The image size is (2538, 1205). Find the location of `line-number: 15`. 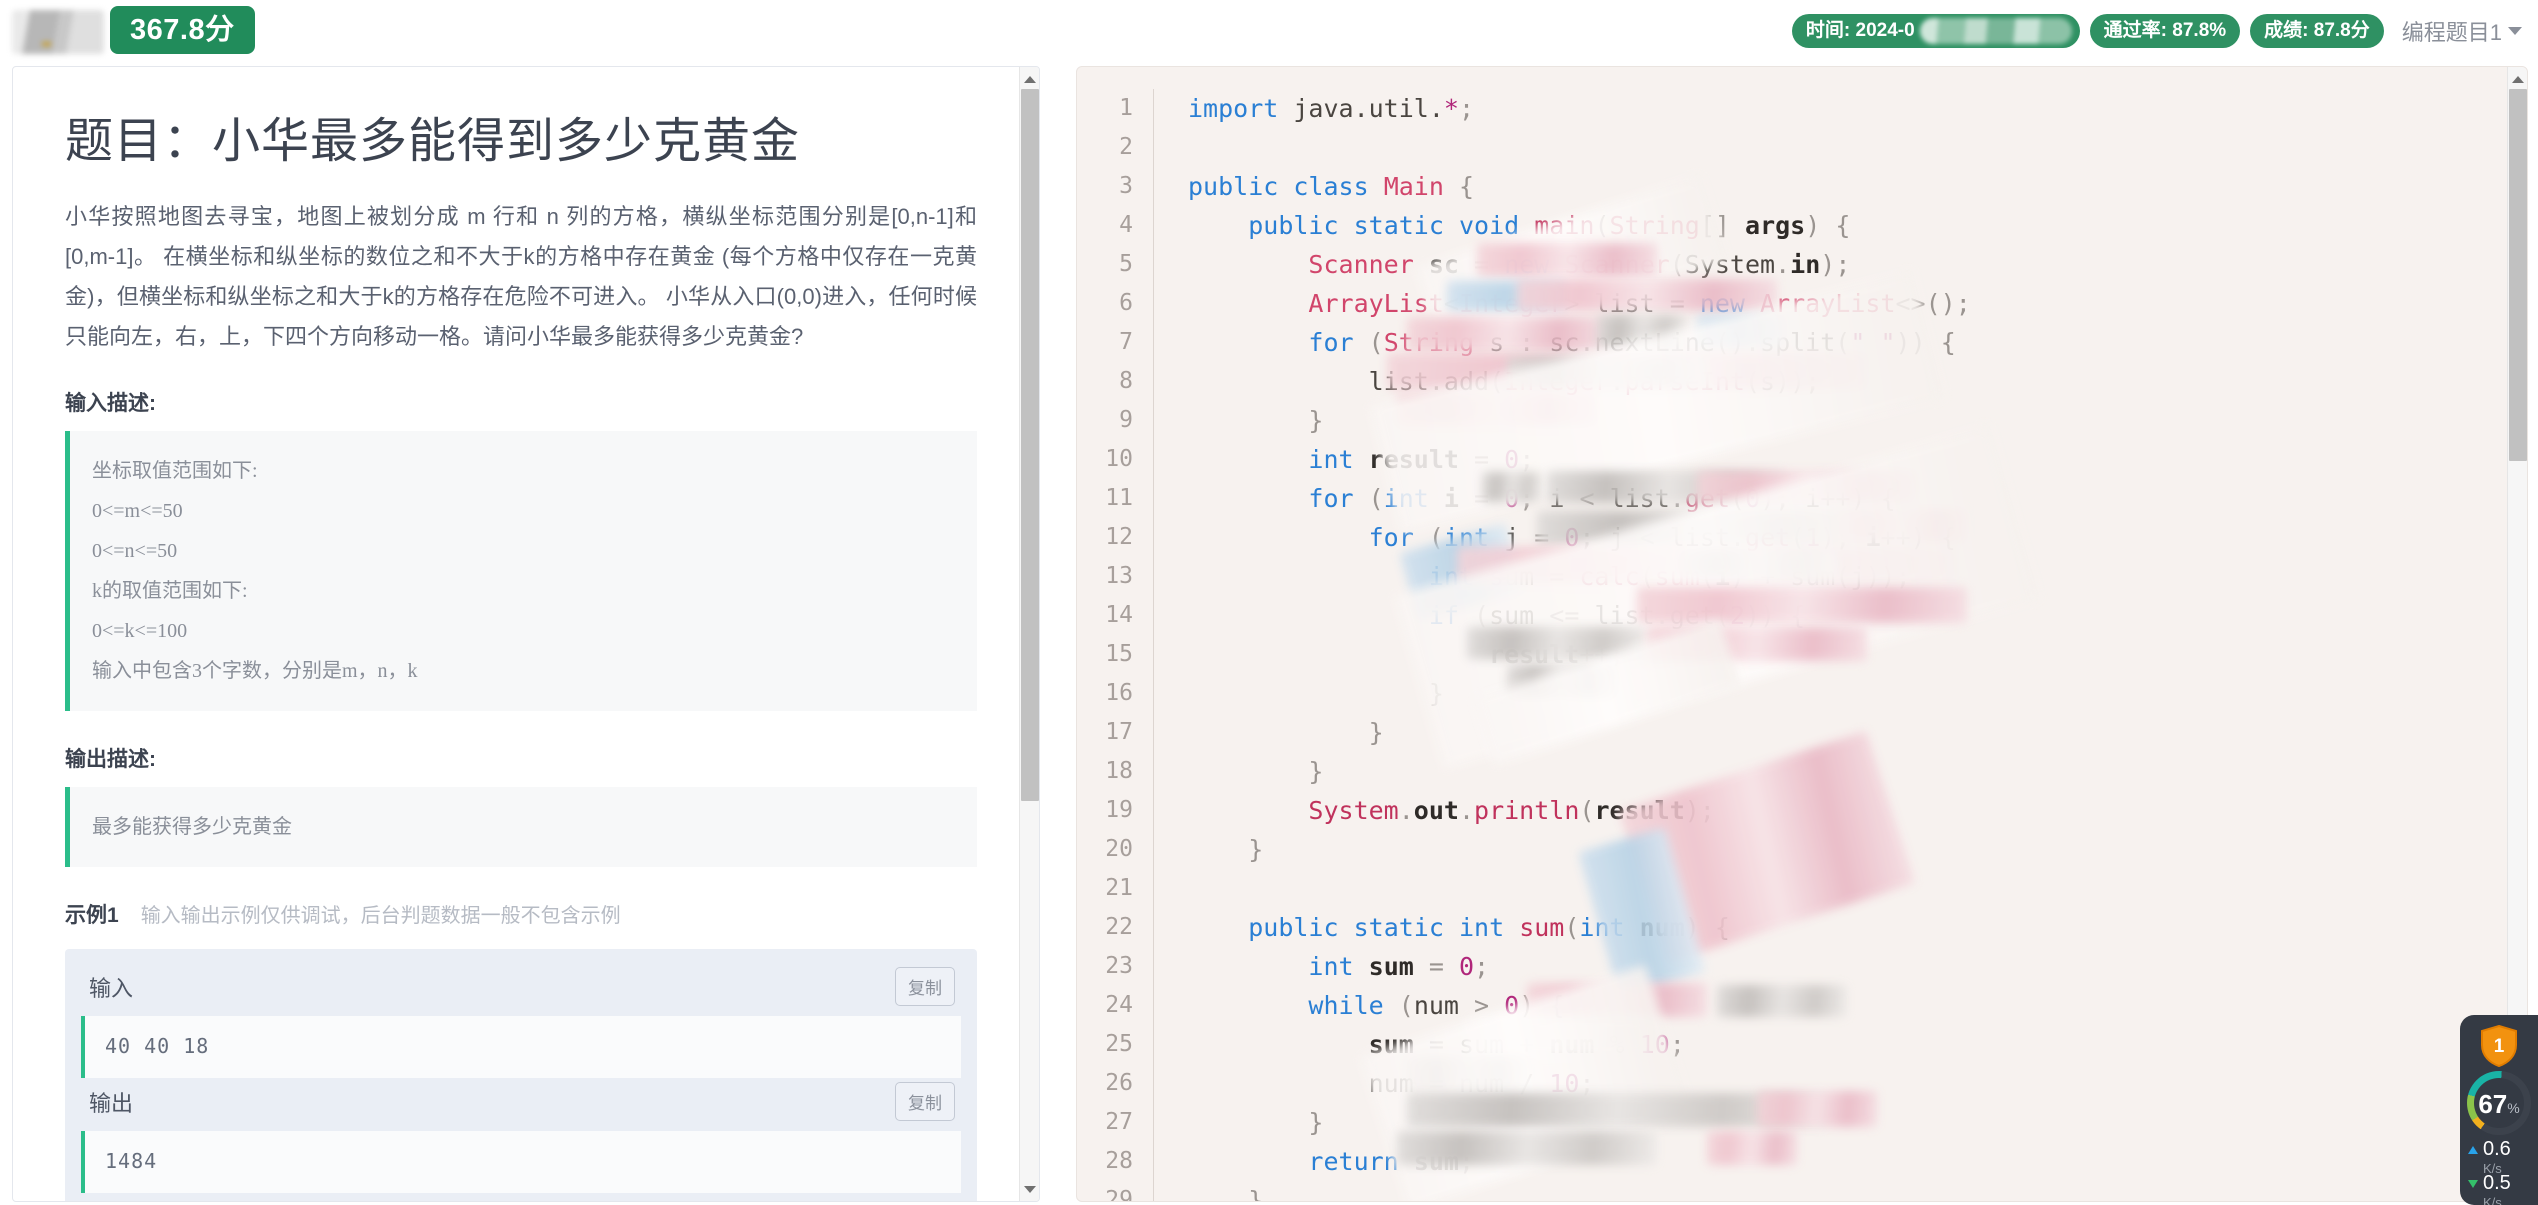

line-number: 15 is located at coordinates (1119, 654).